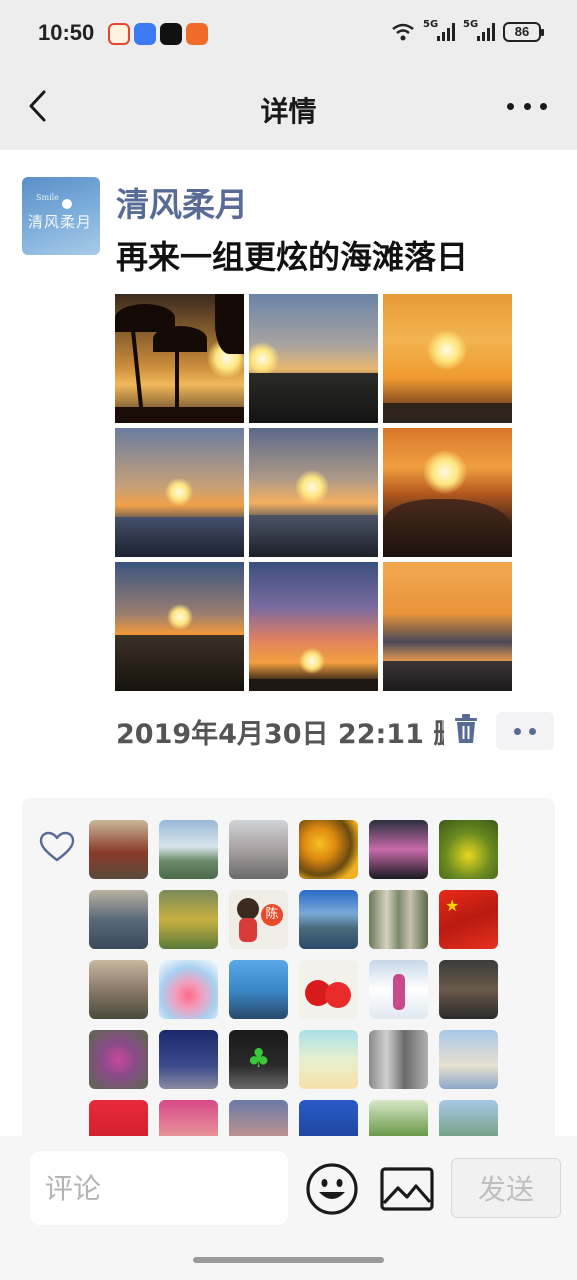  What do you see at coordinates (525, 731) in the screenshot?
I see `post-more-button` at bounding box center [525, 731].